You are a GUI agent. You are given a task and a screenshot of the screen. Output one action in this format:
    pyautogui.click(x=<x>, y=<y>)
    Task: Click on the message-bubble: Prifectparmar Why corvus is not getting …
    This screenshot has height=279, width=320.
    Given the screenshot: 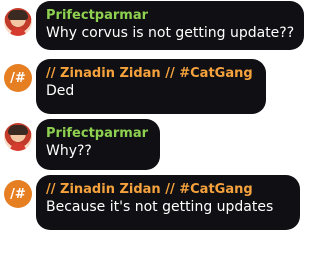 What is the action you would take?
    pyautogui.click(x=170, y=25)
    